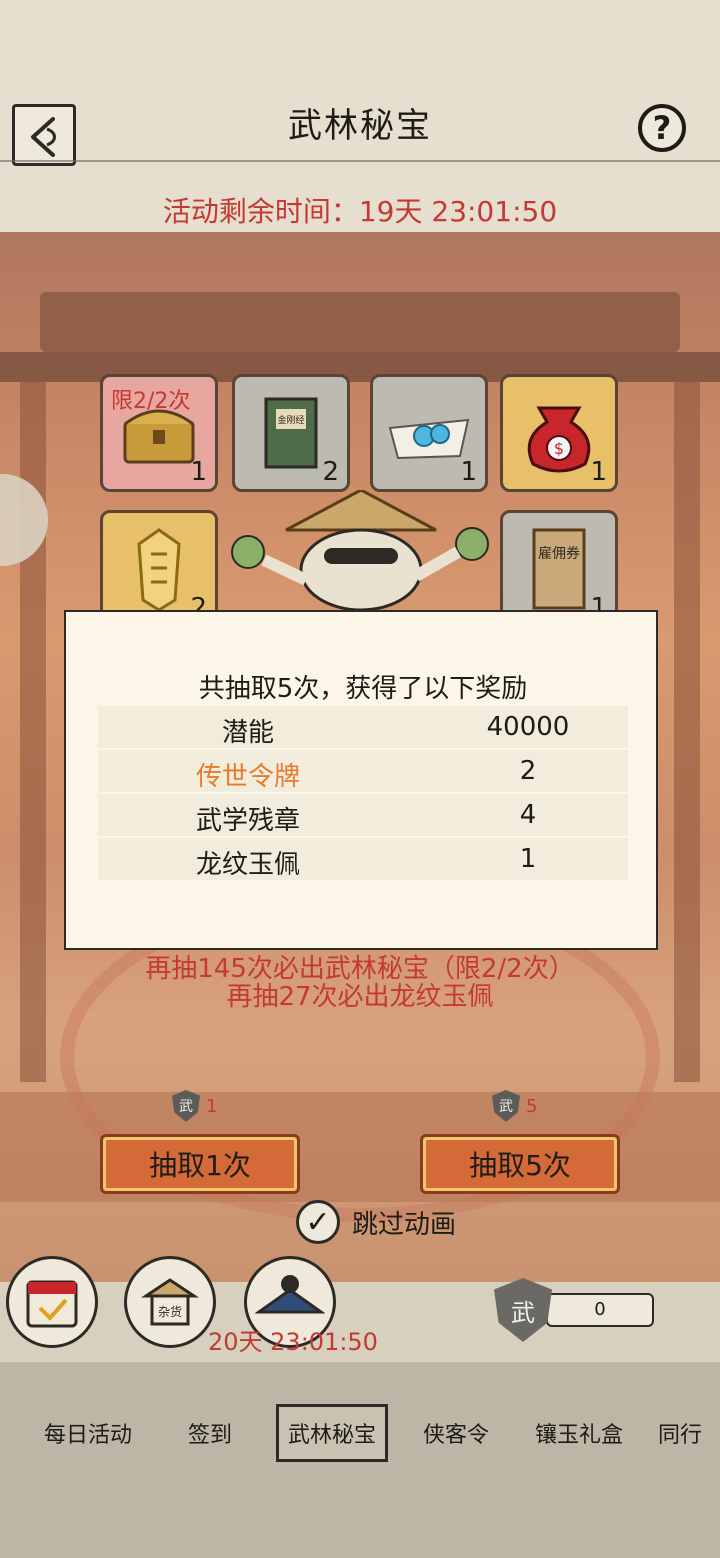  Describe the element at coordinates (360, 997) in the screenshot. I see `pity-text-pendant: 再抽27次必出龙纹玉佩` at that location.